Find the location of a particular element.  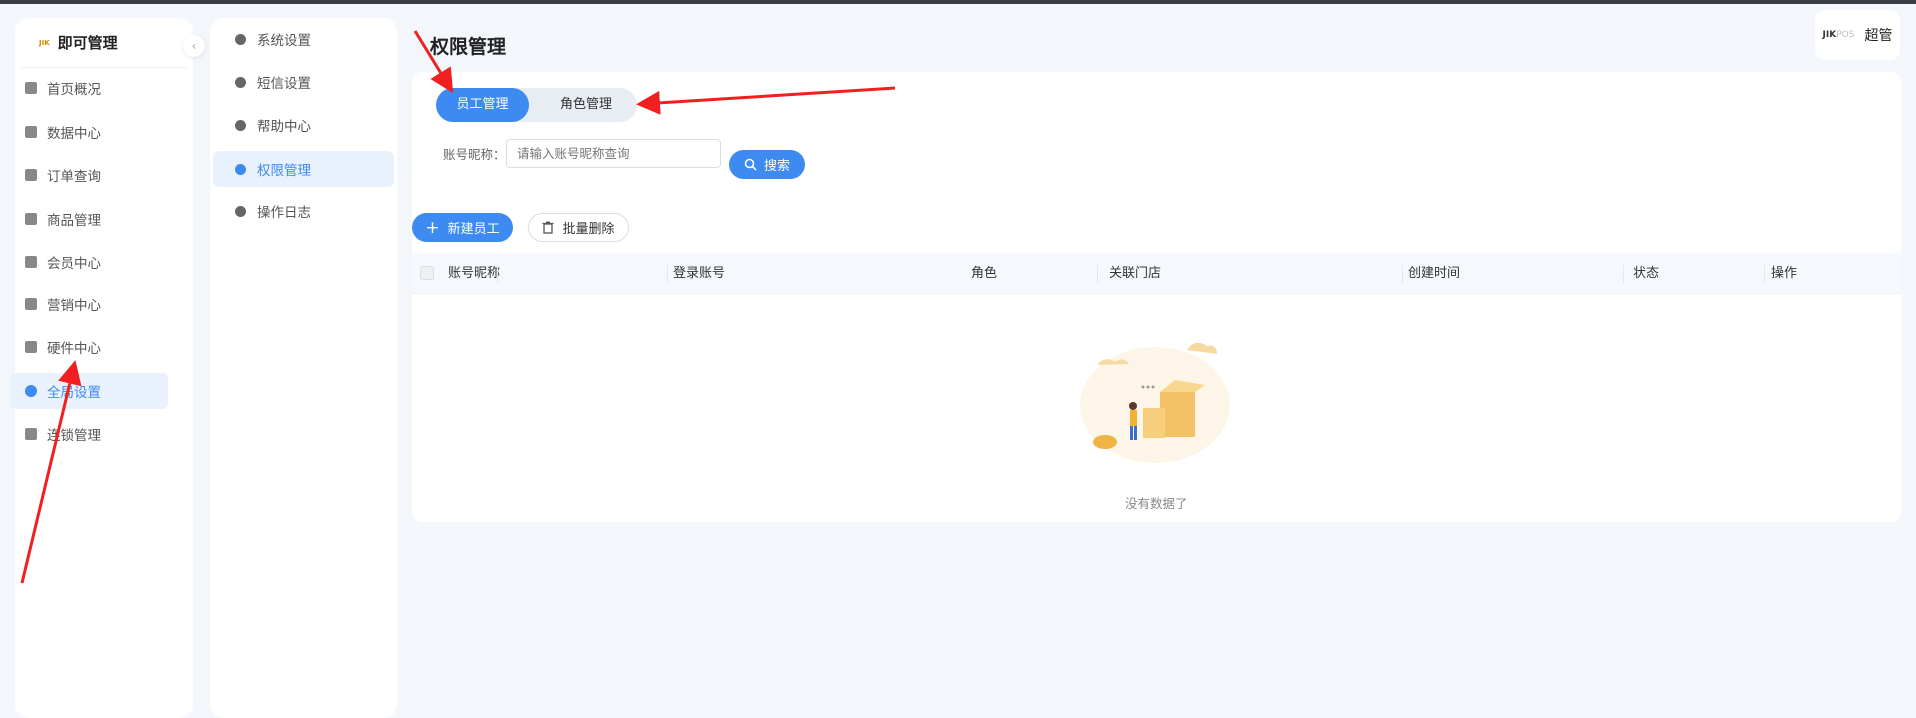

new-staff-button: + 新建员工 is located at coordinates (462, 227).